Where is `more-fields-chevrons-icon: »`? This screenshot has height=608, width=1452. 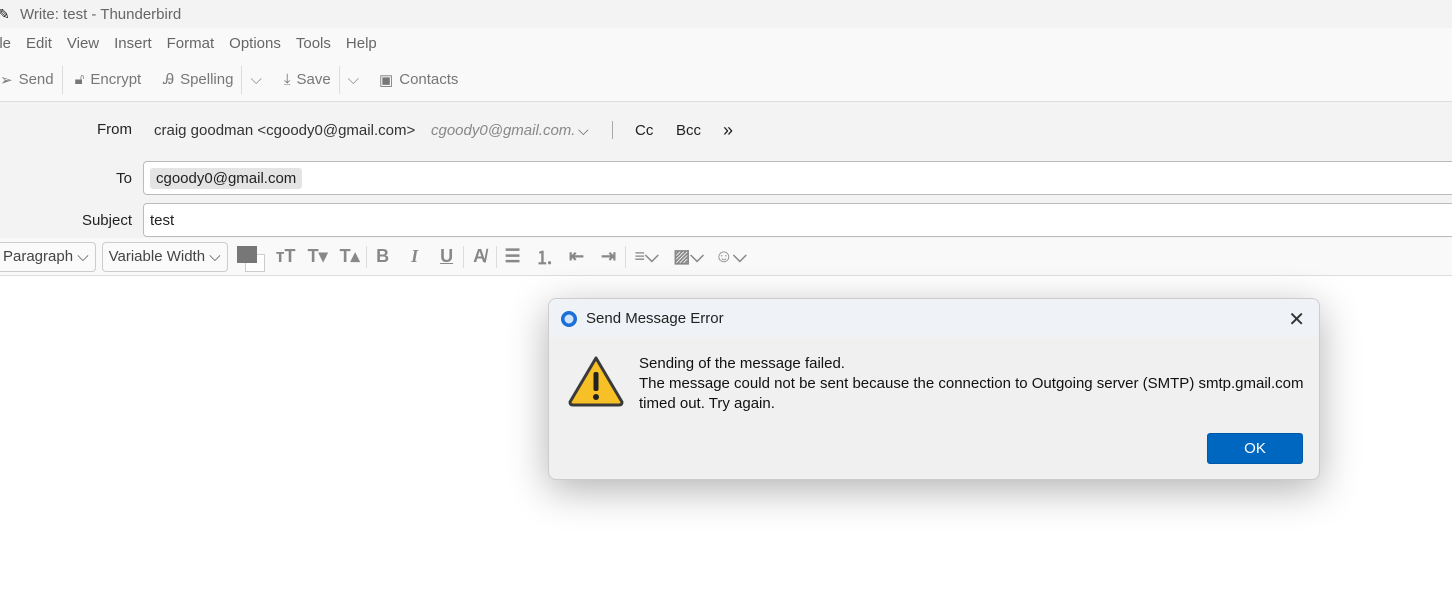
more-fields-chevrons-icon: » is located at coordinates (728, 130).